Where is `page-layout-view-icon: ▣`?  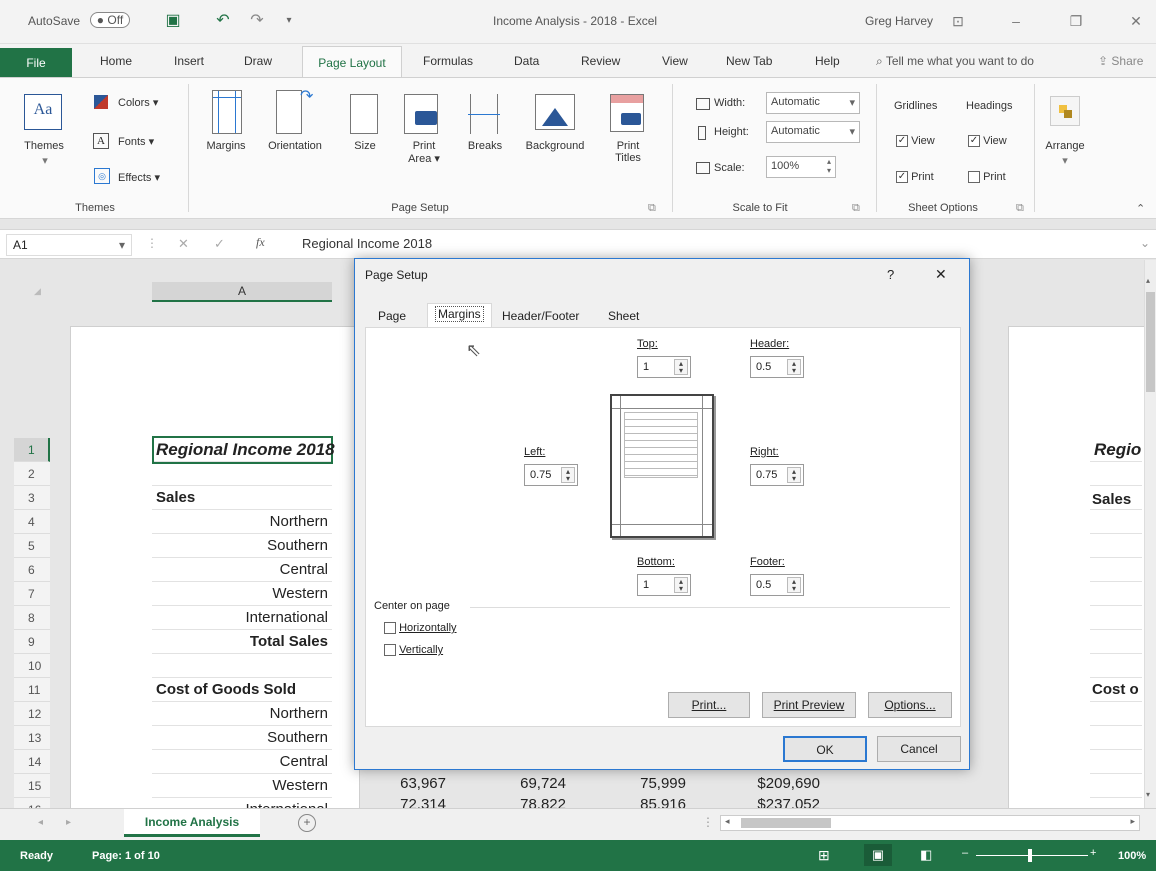
page-layout-view-icon: ▣ is located at coordinates (878, 855).